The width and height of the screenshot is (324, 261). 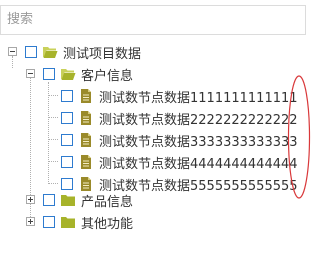 I want to click on tree-node-product: 产品信息, so click(x=150, y=200).